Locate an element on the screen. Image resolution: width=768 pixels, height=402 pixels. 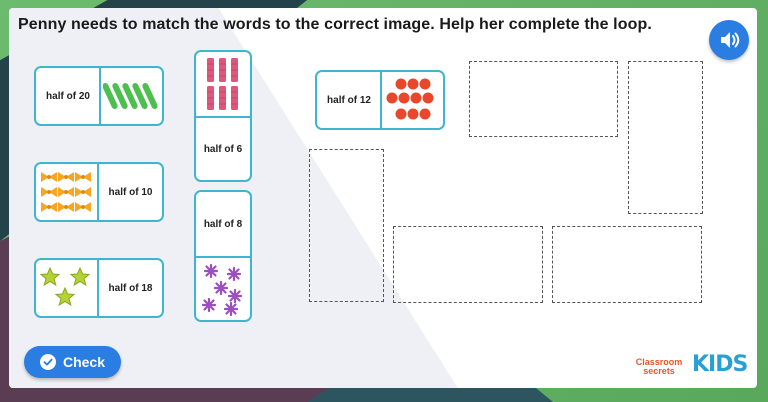
domino-half-of-10: half of 10 is located at coordinates (99, 192).